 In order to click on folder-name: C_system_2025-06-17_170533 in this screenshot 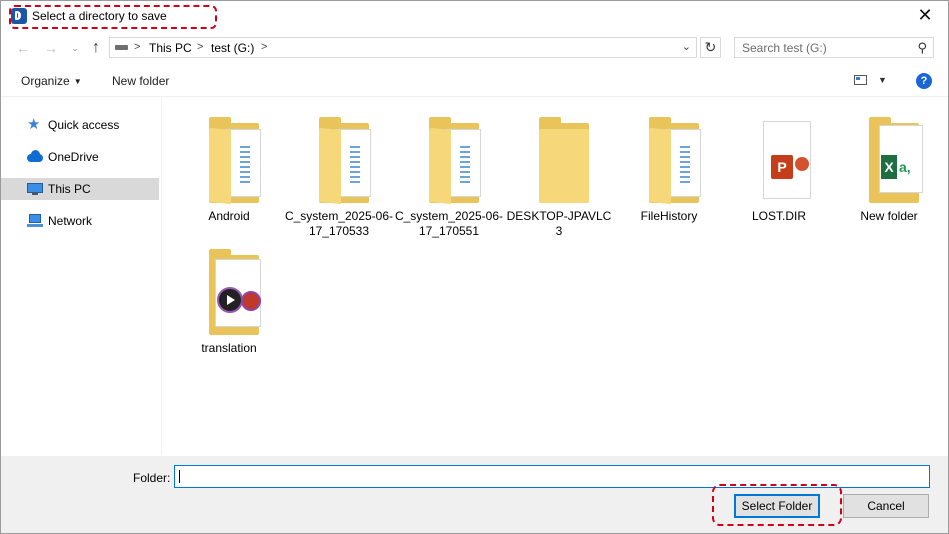, I will do `click(339, 223)`.